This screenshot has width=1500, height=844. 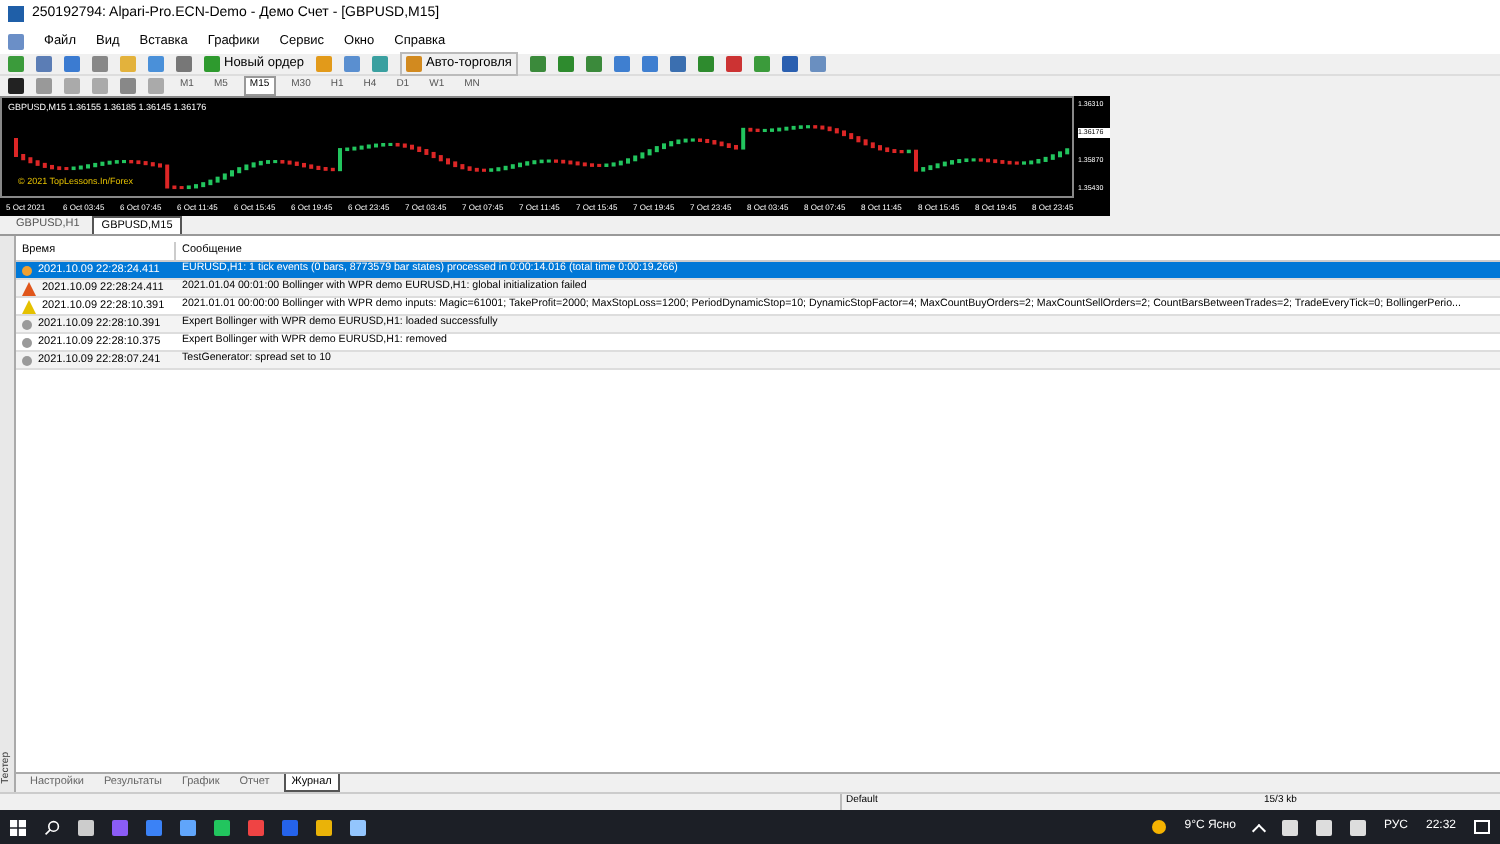 I want to click on app-icon, so click(x=16, y=14).